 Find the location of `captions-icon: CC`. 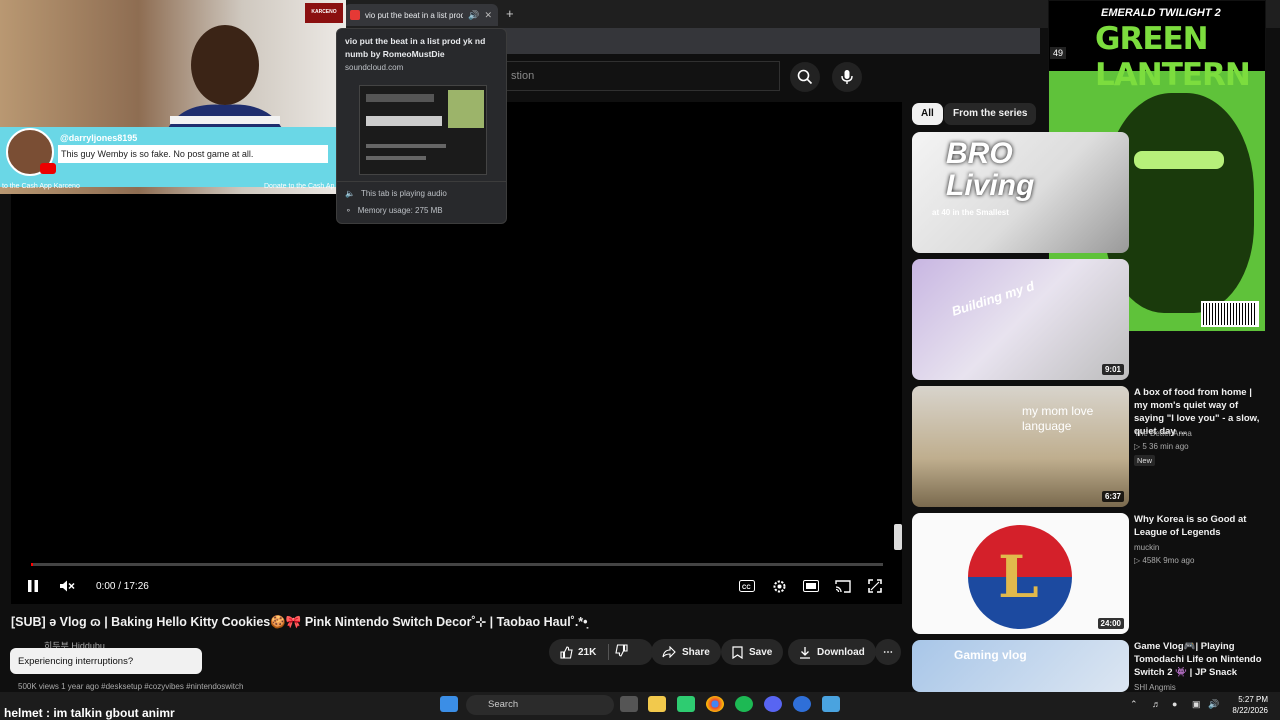

captions-icon: CC is located at coordinates (747, 586).